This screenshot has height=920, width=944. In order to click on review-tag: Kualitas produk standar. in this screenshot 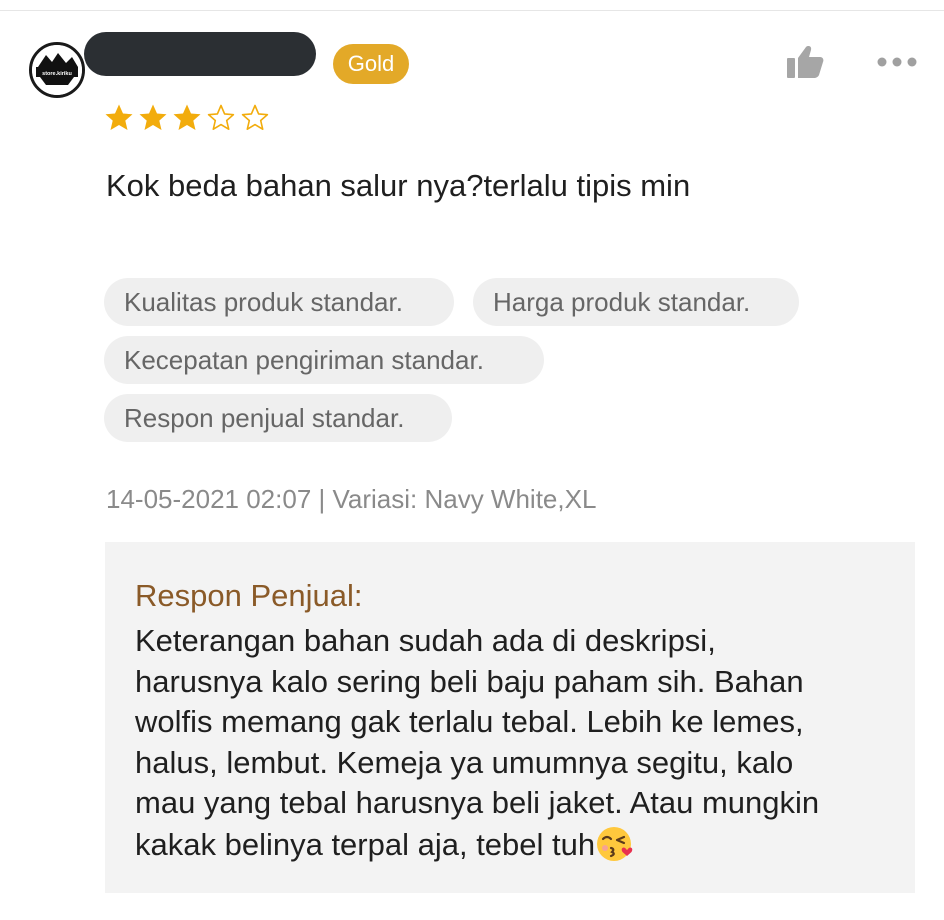, I will do `click(279, 302)`.